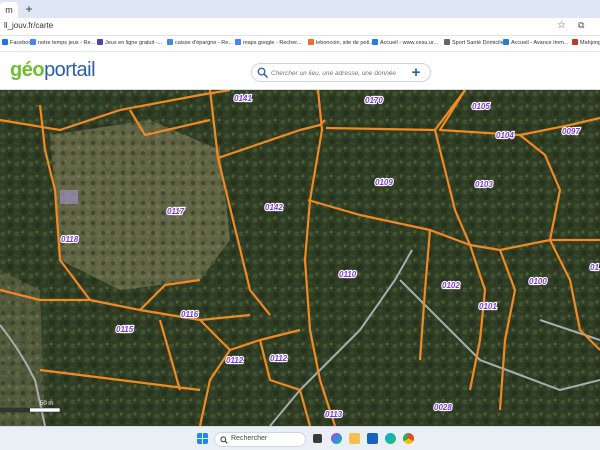 The image size is (600, 450). What do you see at coordinates (416, 73) in the screenshot?
I see `add-button: +` at bounding box center [416, 73].